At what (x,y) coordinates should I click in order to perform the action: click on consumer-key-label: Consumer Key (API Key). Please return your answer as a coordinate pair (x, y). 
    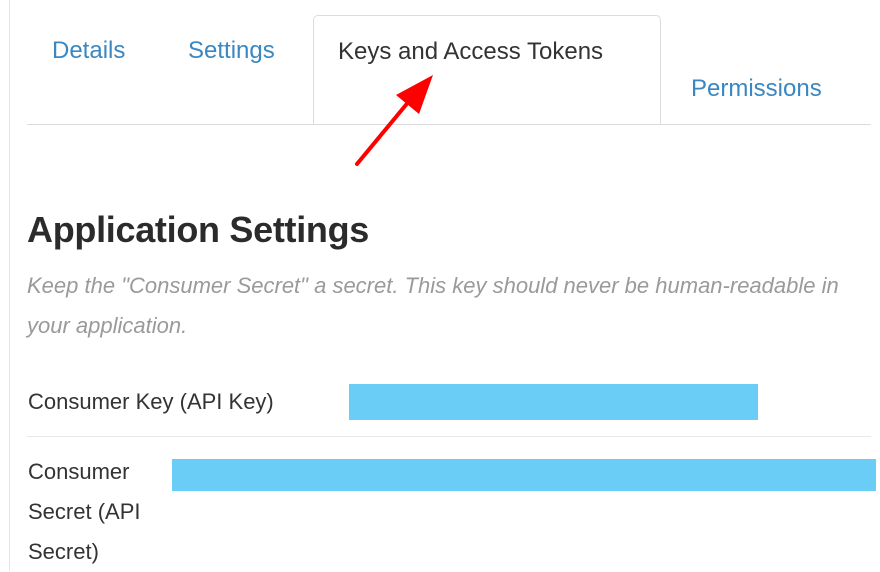
    Looking at the image, I should click on (151, 401).